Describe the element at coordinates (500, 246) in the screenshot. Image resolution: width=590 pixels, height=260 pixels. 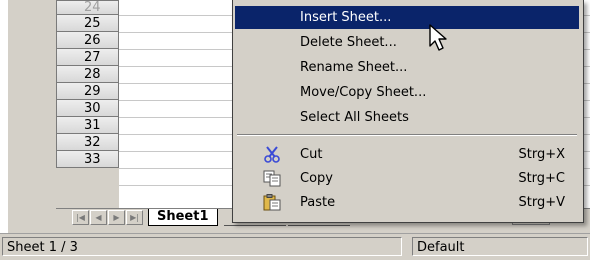
I see `page-style: Default` at that location.